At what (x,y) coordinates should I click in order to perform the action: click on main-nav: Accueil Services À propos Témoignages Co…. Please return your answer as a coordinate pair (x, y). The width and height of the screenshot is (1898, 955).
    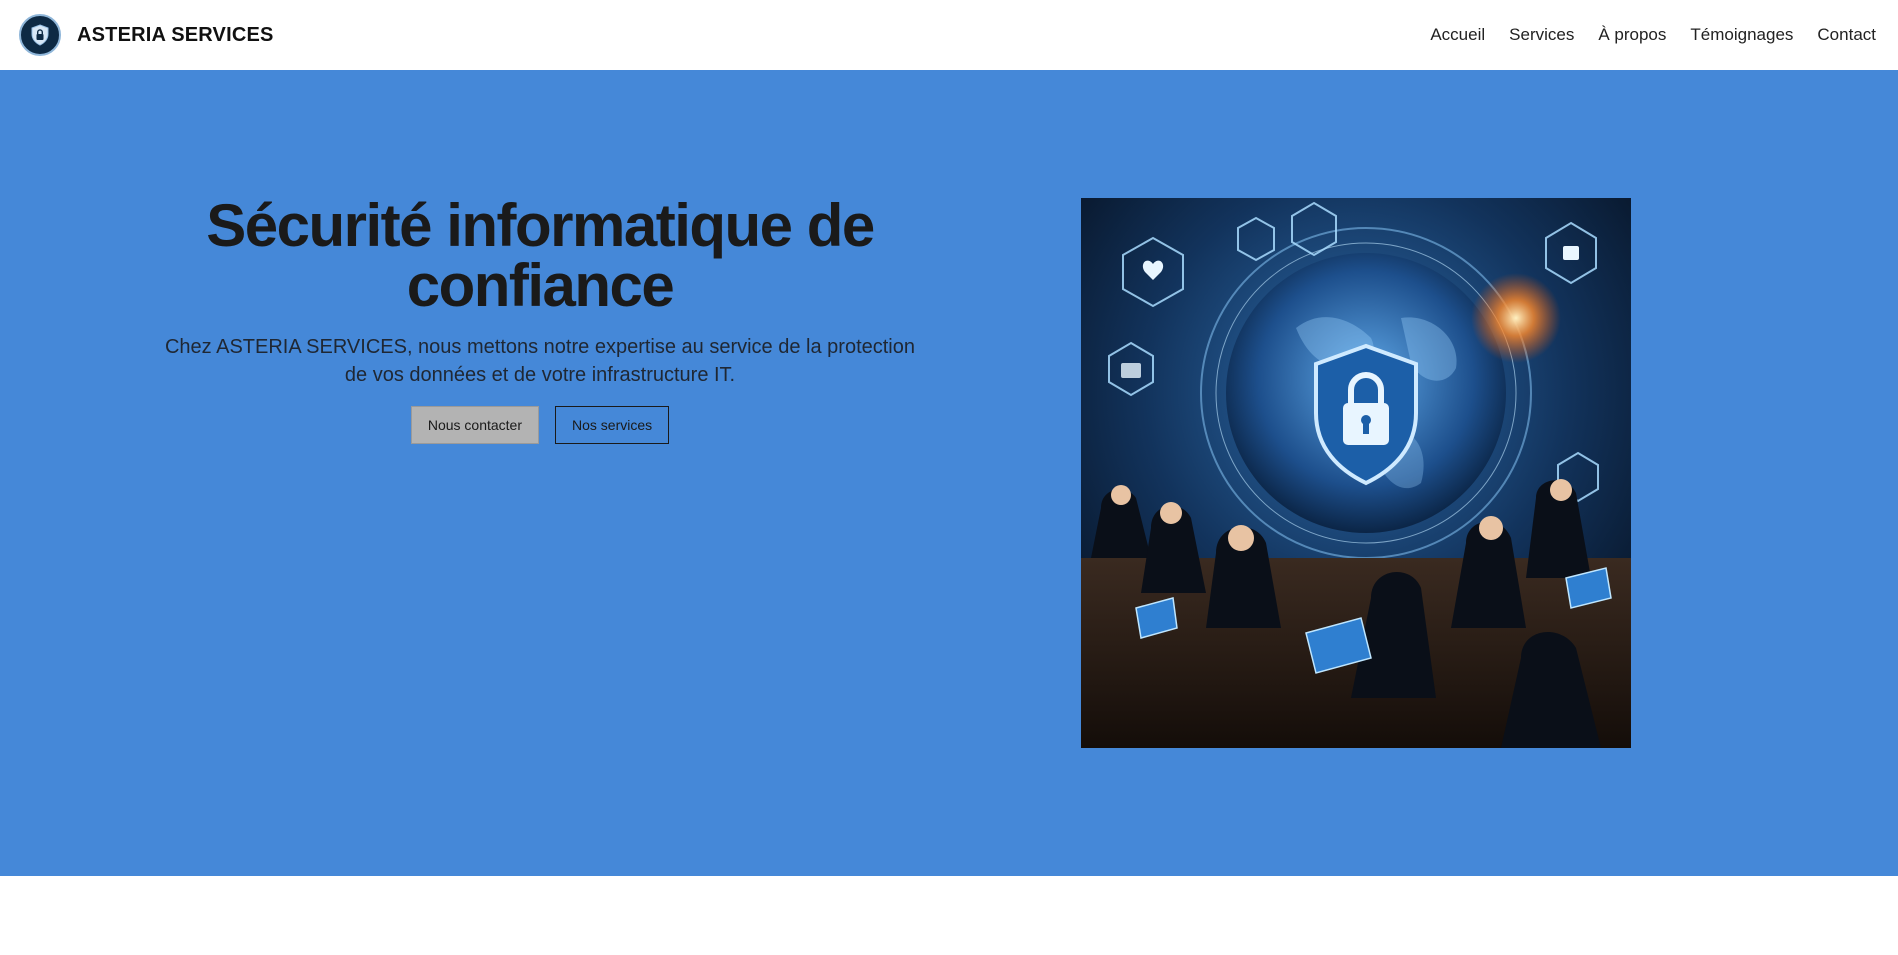
    Looking at the image, I should click on (1653, 35).